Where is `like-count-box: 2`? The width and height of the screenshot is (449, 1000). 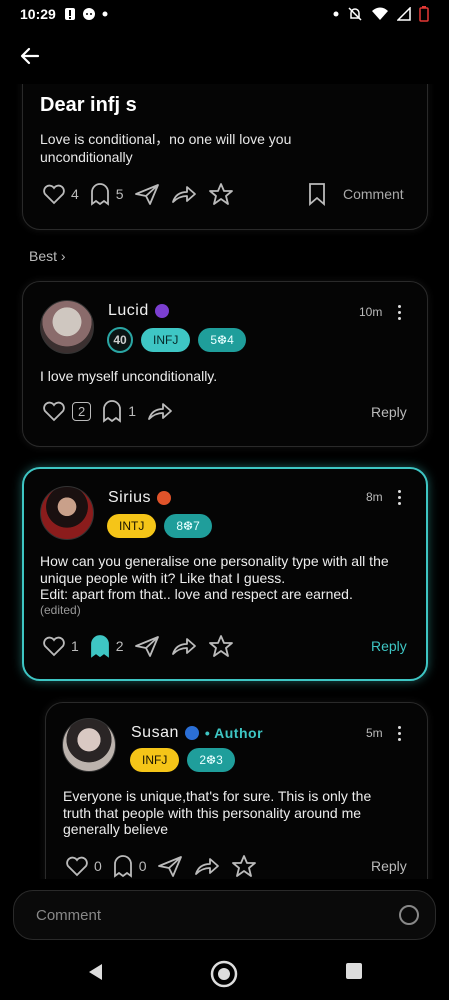 like-count-box: 2 is located at coordinates (82, 411).